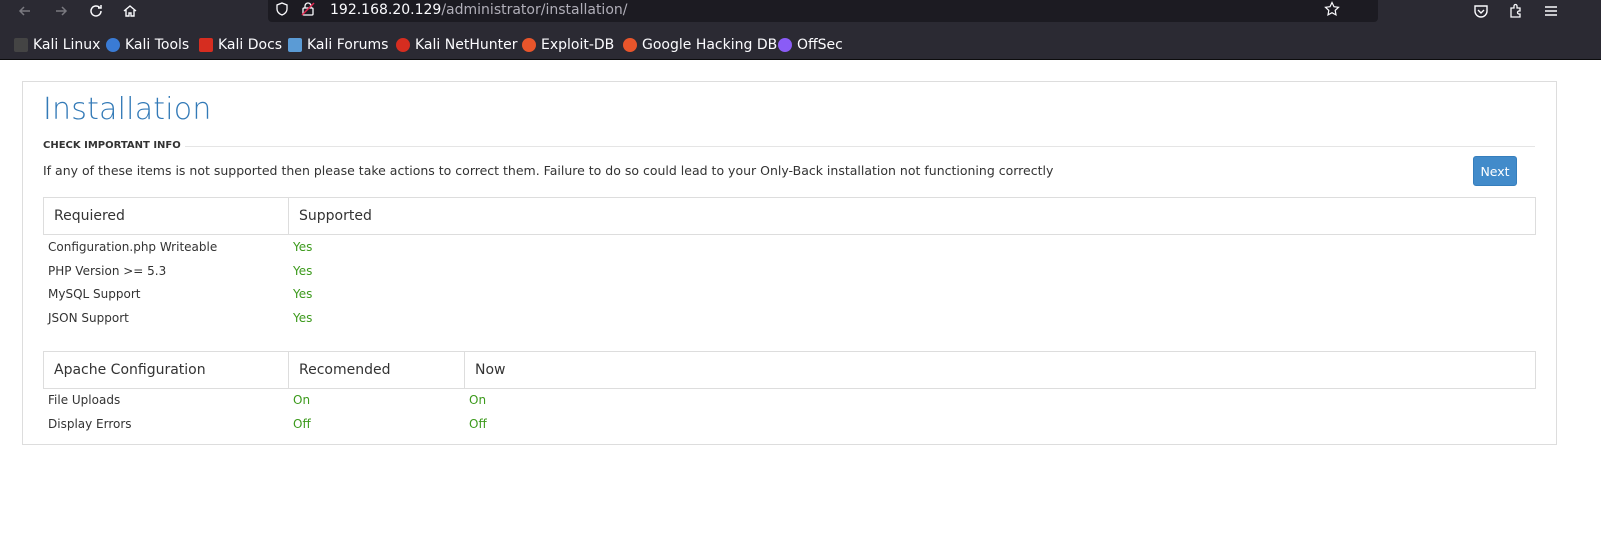  I want to click on exploit-db-icon, so click(529, 45).